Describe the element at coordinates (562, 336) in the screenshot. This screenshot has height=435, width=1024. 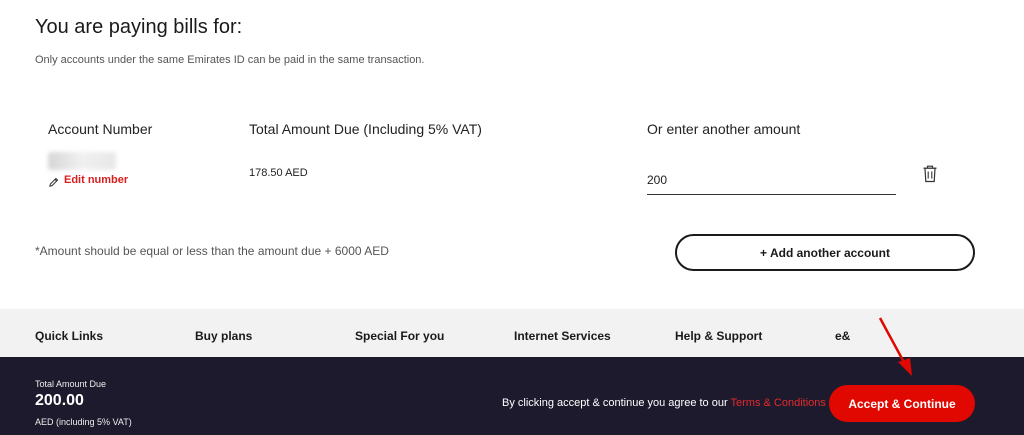
I see `footer-link-internet-services: Internet Services` at that location.